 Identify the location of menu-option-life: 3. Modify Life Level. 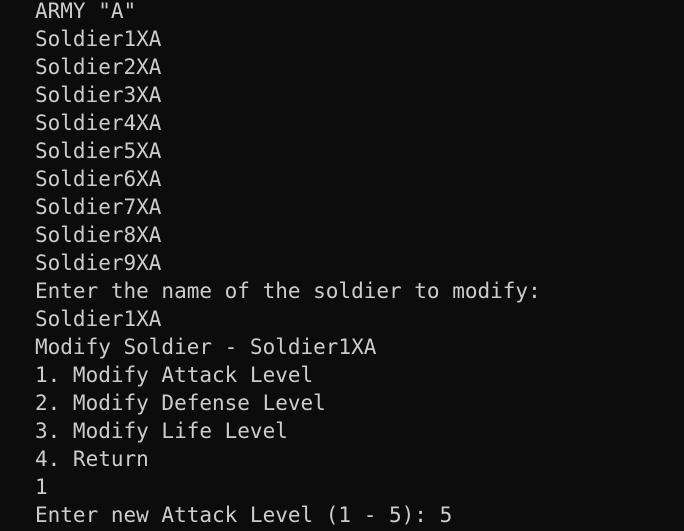
(161, 431).